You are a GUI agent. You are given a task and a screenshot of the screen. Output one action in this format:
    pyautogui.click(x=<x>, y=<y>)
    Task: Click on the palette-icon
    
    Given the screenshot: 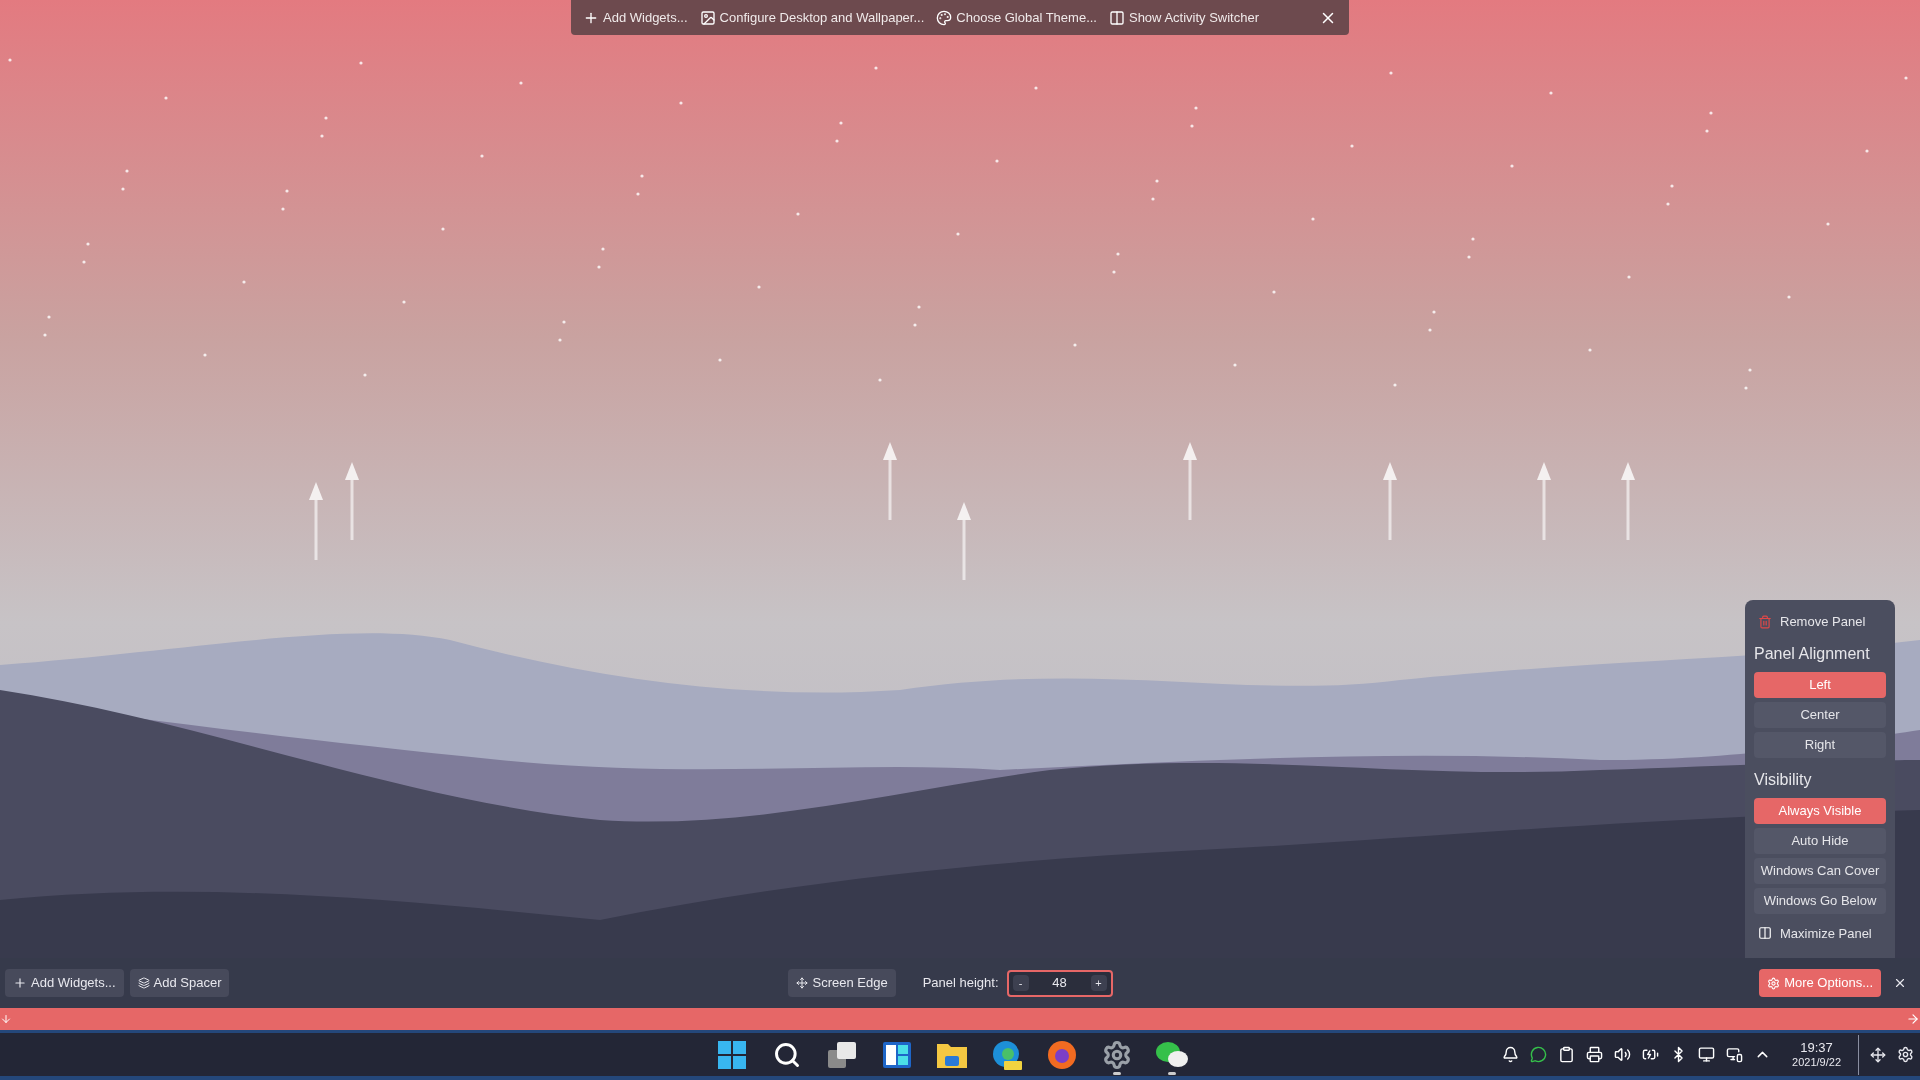 What is the action you would take?
    pyautogui.click(x=944, y=17)
    